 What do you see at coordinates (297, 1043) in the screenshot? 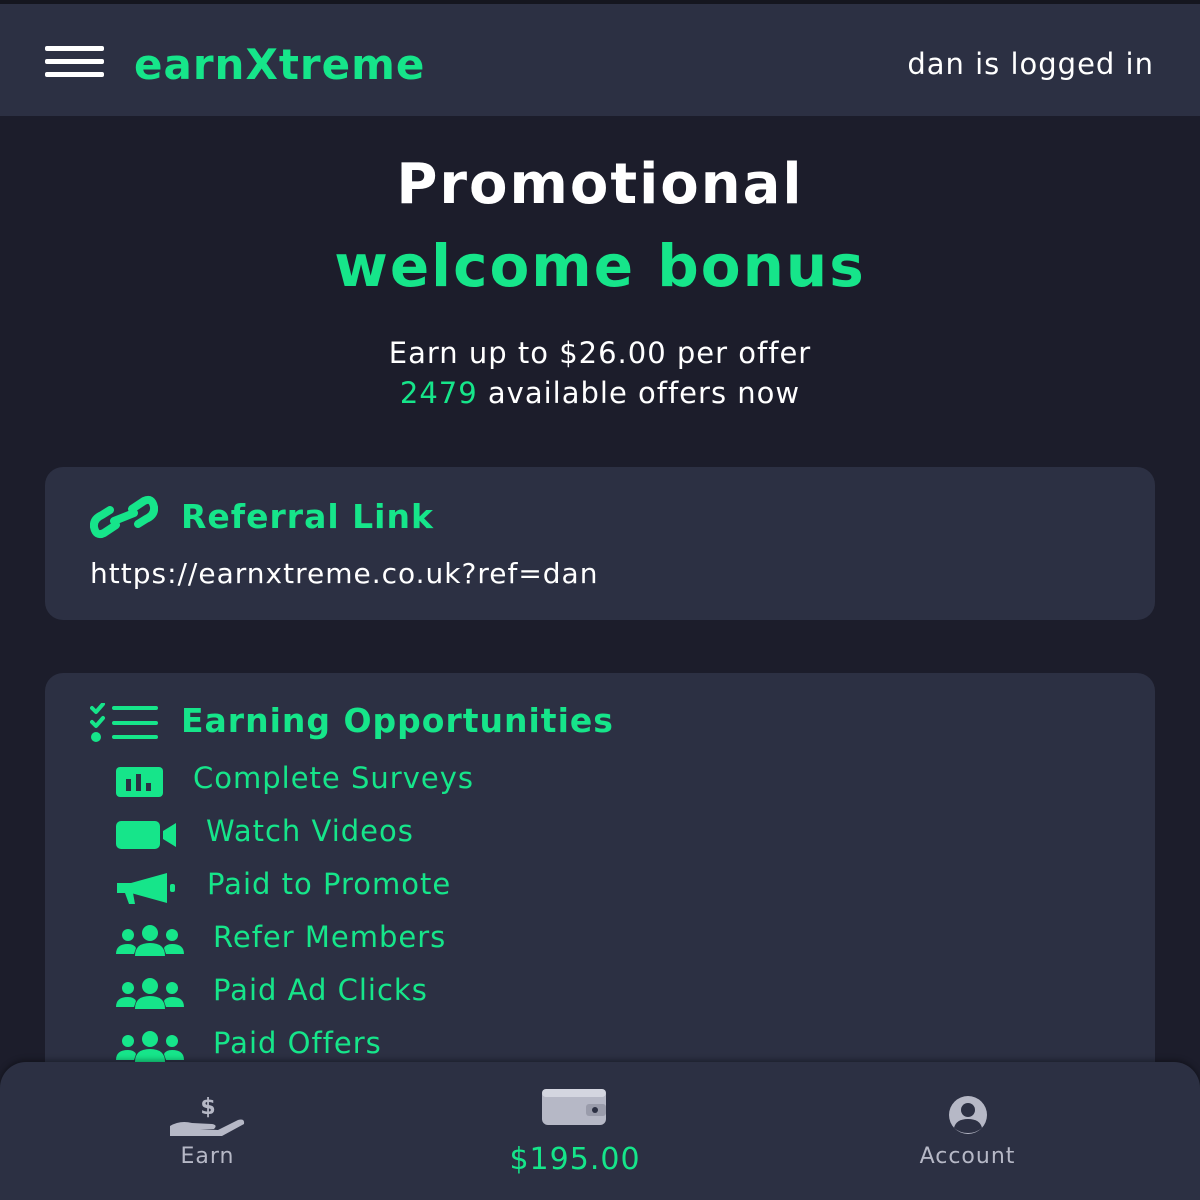
I see `opportunity-label: Paid Offers` at bounding box center [297, 1043].